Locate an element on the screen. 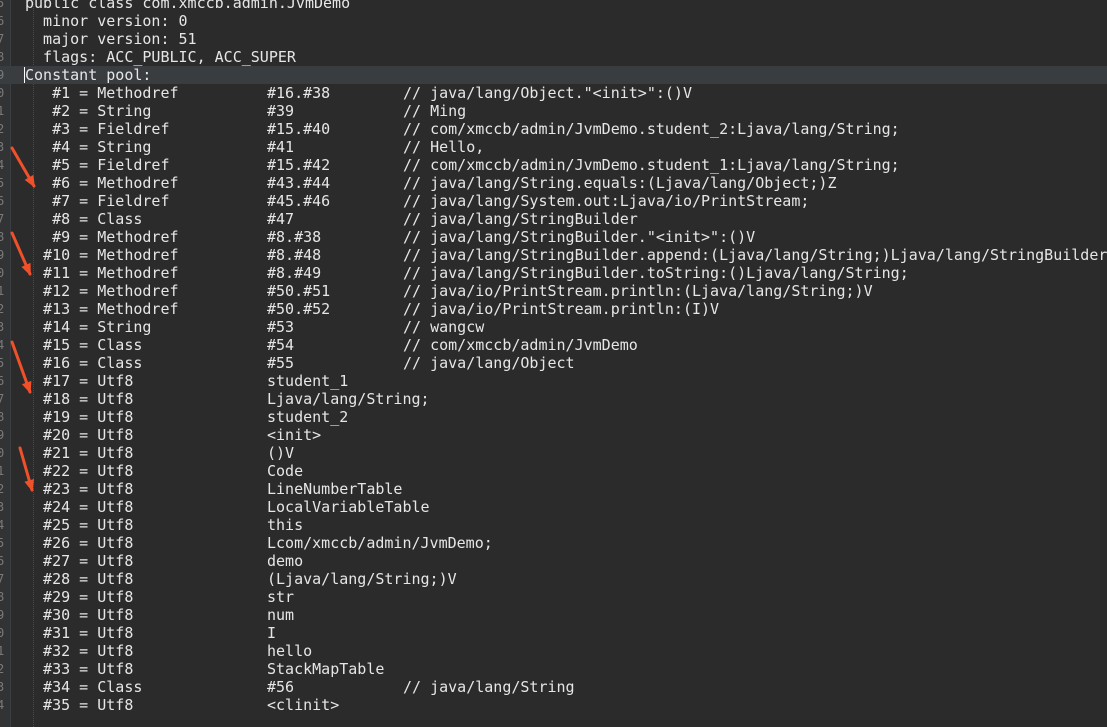  cp-ref: demo is located at coordinates (285, 561).